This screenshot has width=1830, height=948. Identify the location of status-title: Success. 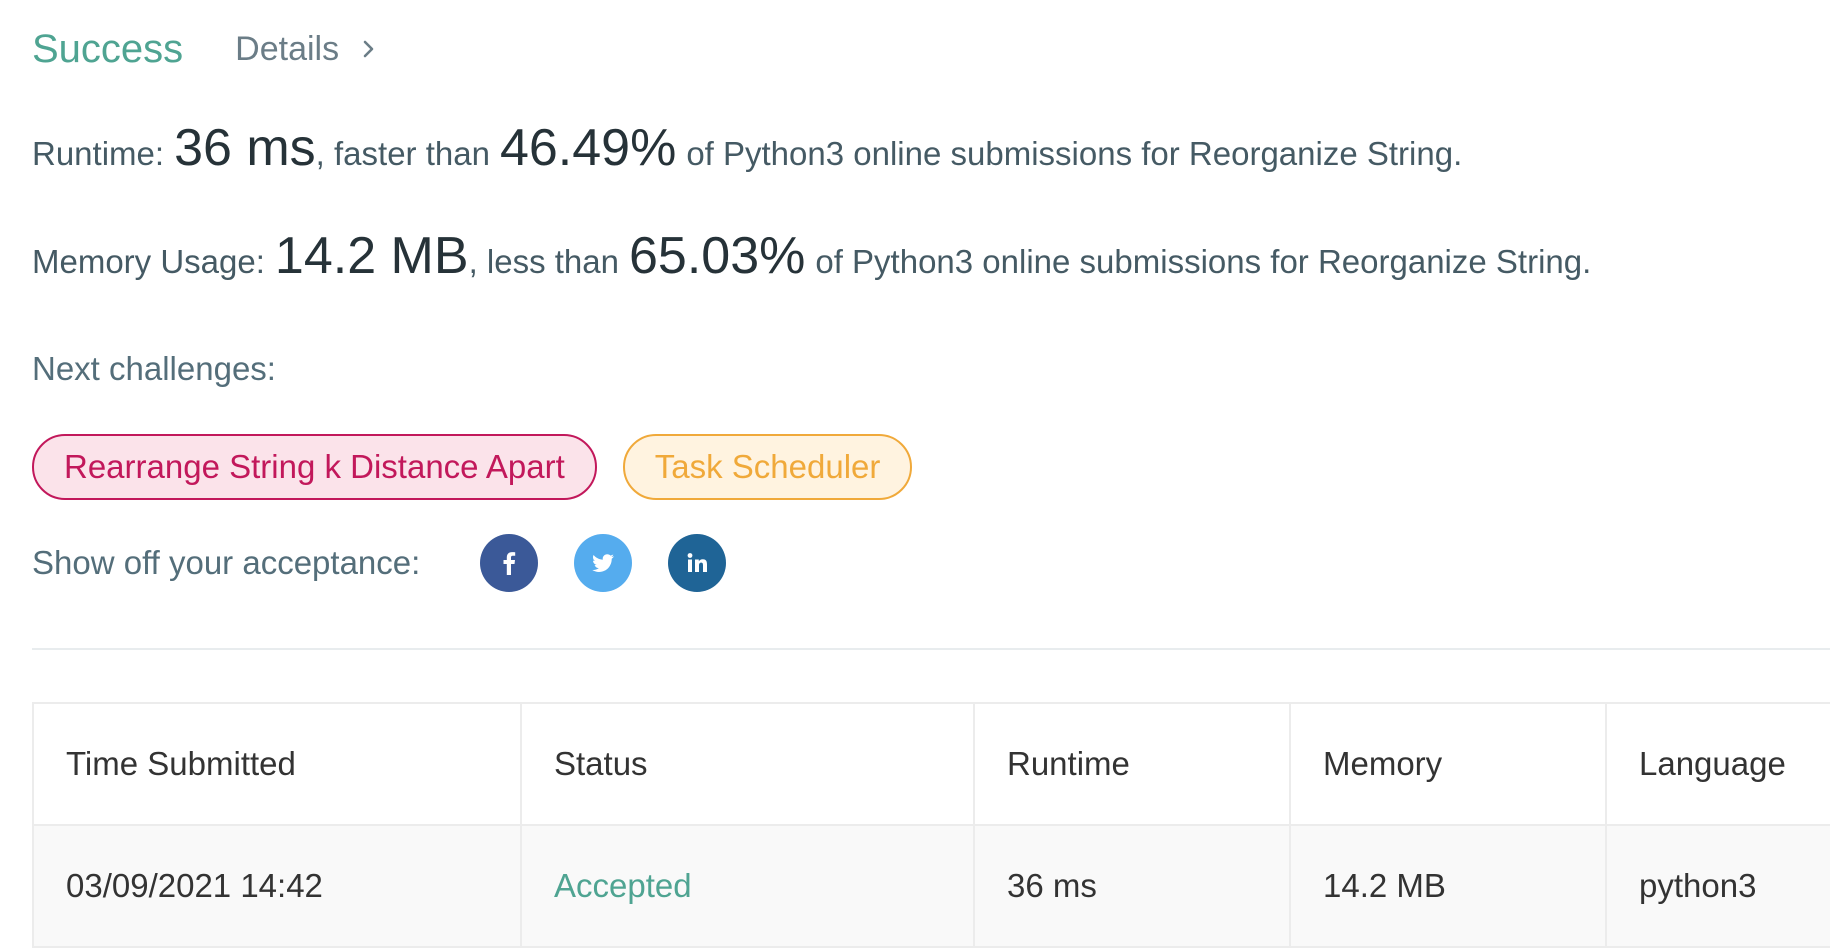
(108, 48).